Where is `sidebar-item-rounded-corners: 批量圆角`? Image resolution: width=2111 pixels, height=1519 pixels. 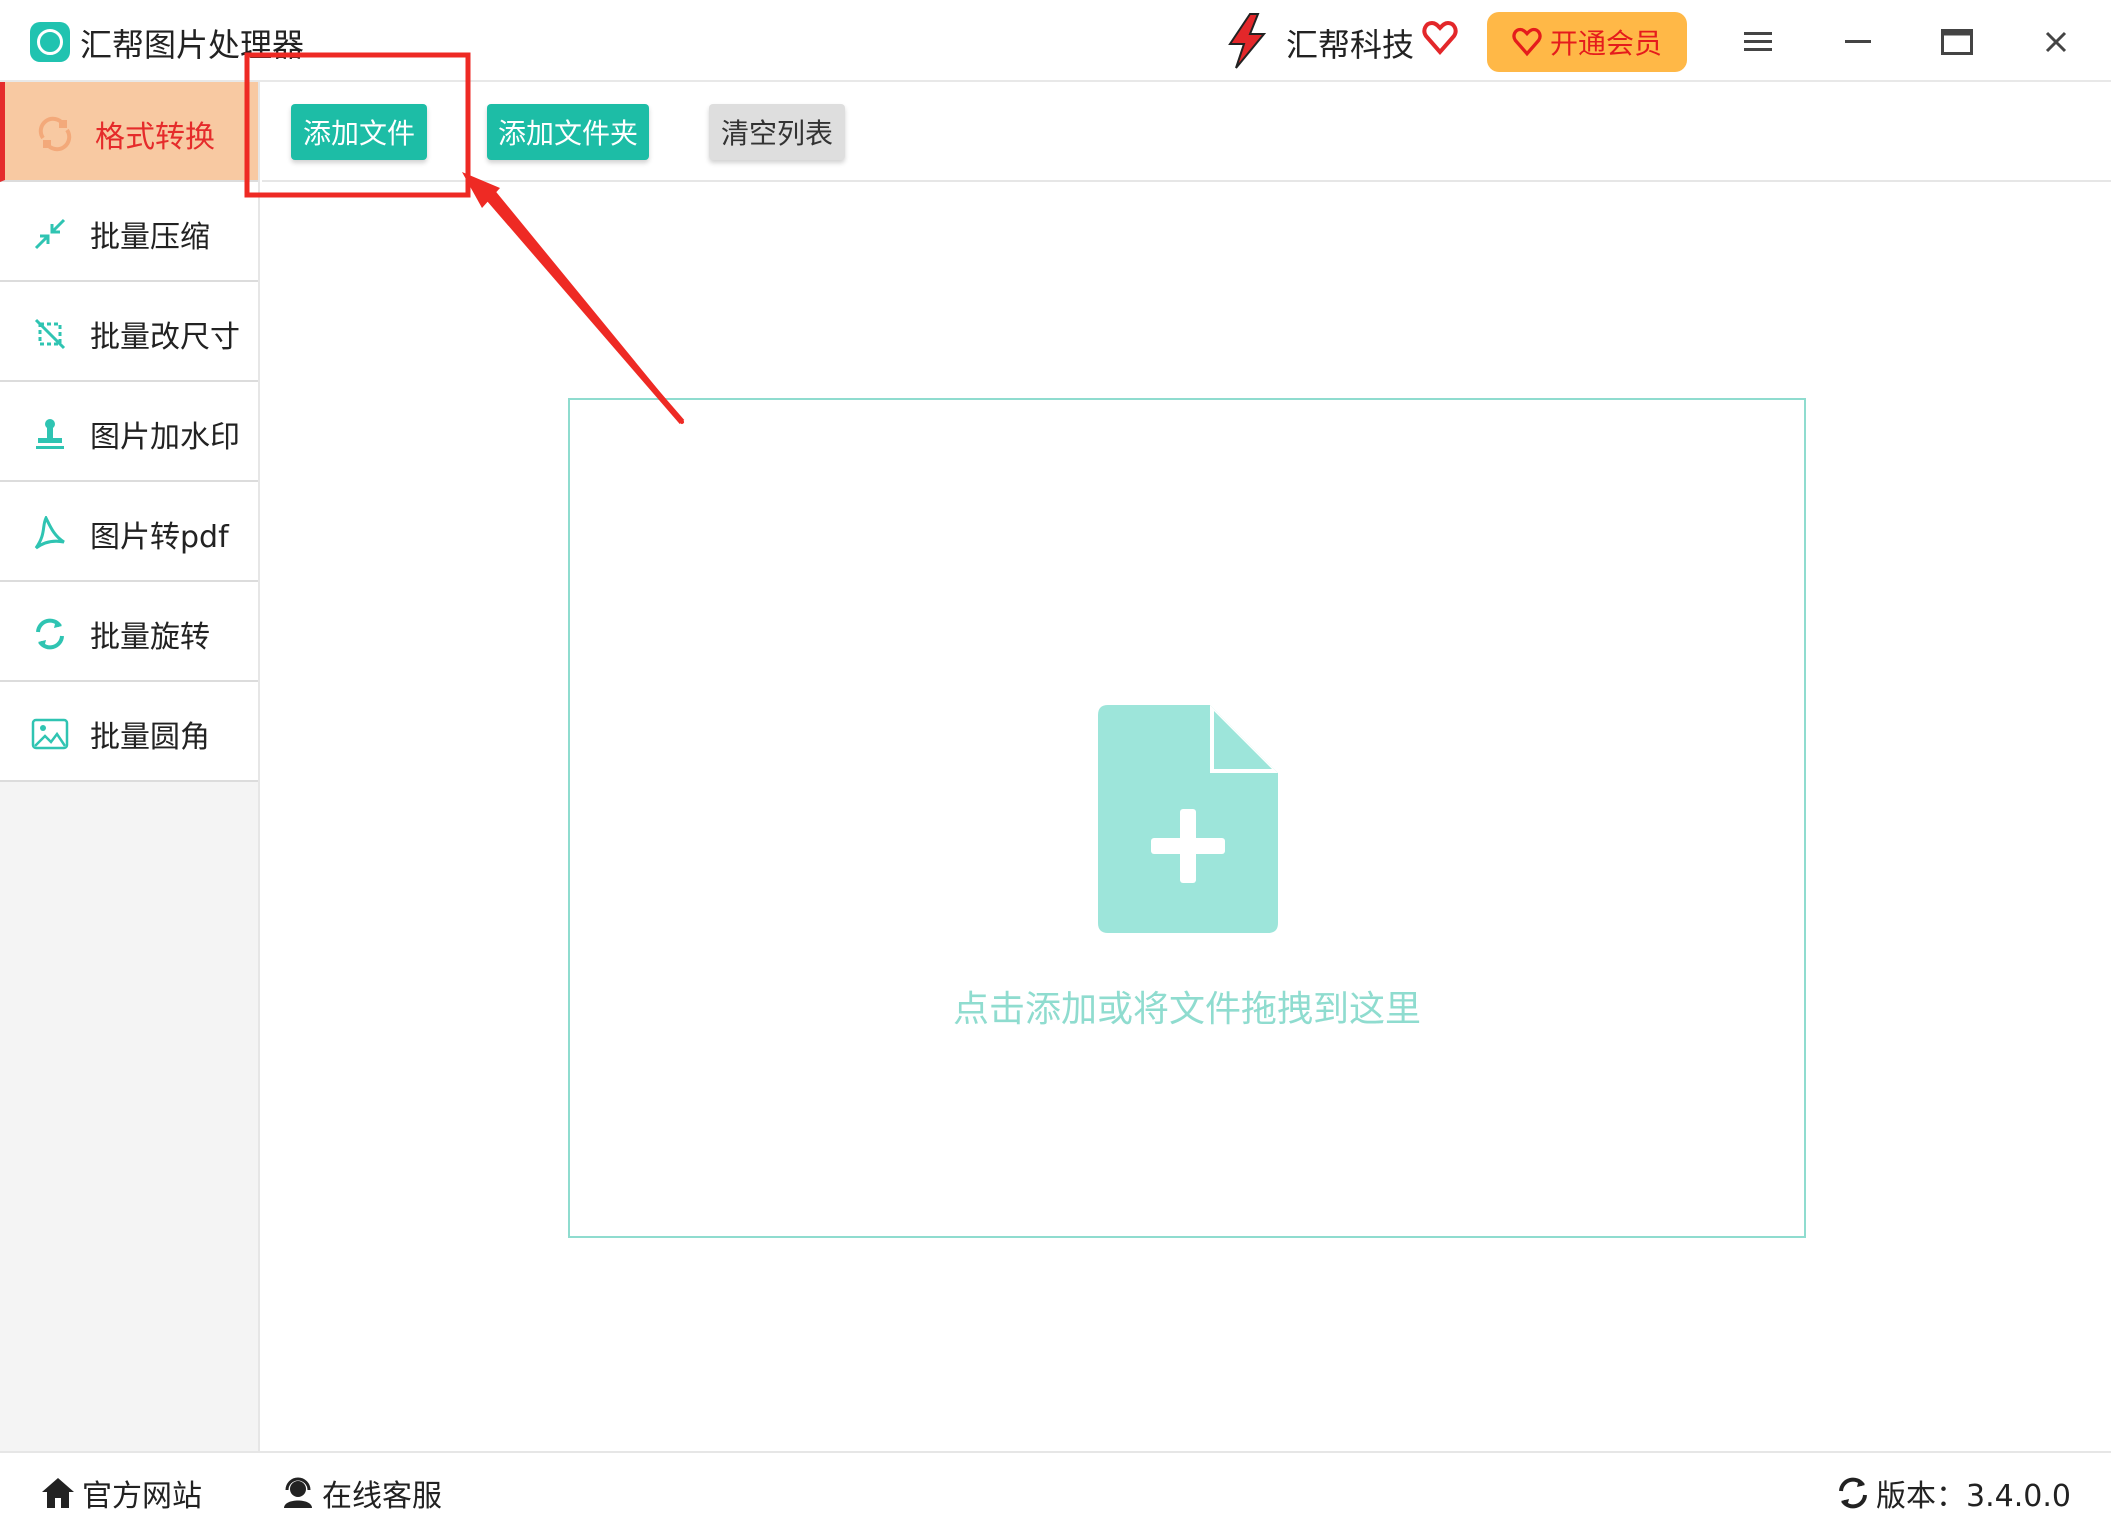
sidebar-item-rounded-corners: 批量圆角 is located at coordinates (129, 732).